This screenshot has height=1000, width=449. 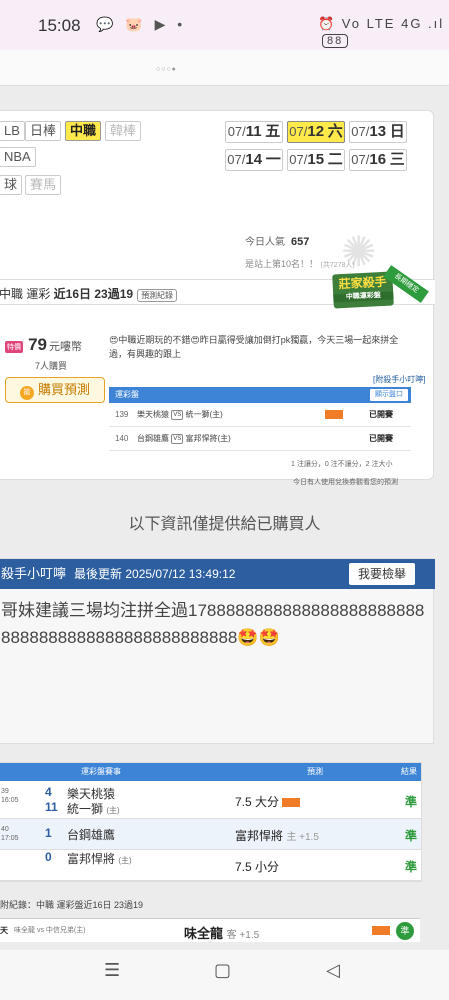 What do you see at coordinates (383, 32) in the screenshot?
I see `signal-icons: ⏰ Vo LTE 4G .ıl 88` at bounding box center [383, 32].